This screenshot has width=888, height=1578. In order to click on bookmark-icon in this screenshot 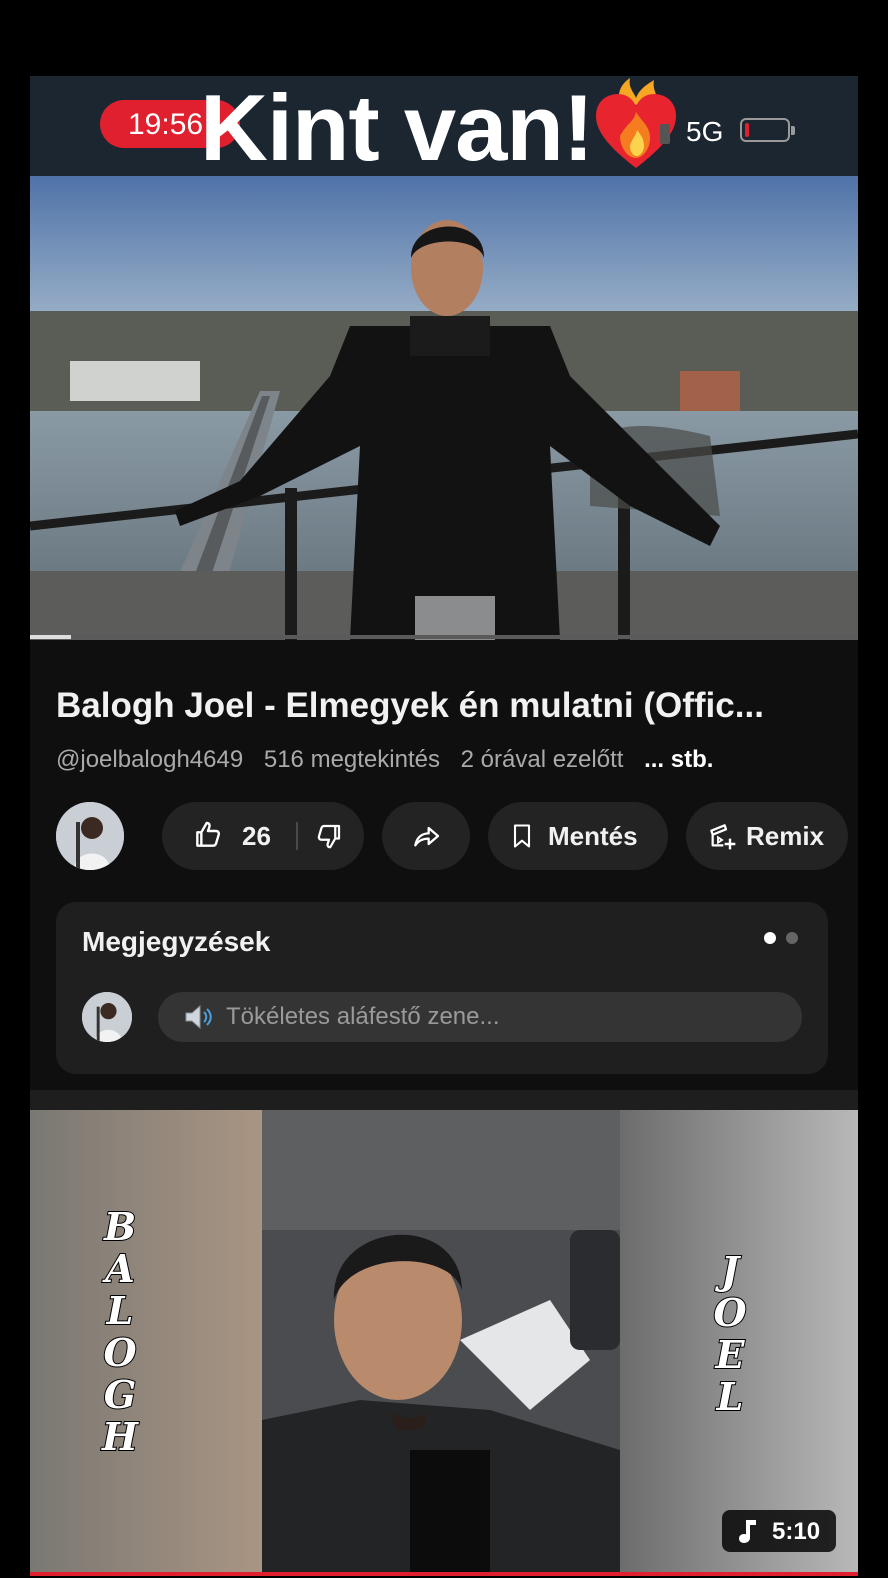, I will do `click(522, 836)`.